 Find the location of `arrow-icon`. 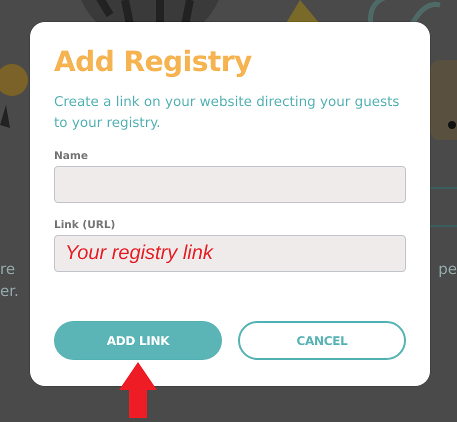

arrow-icon is located at coordinates (138, 390).